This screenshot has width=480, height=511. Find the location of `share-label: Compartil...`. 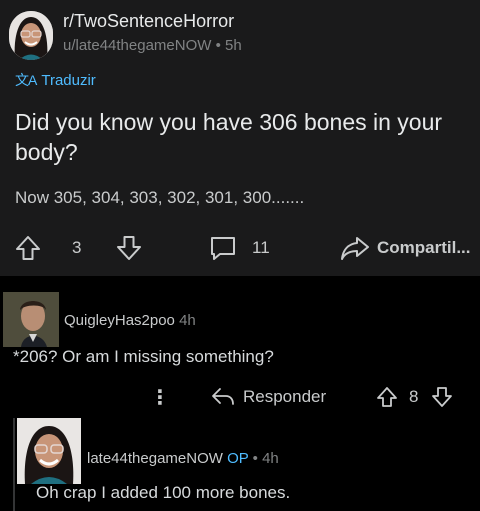

share-label: Compartil... is located at coordinates (424, 247).